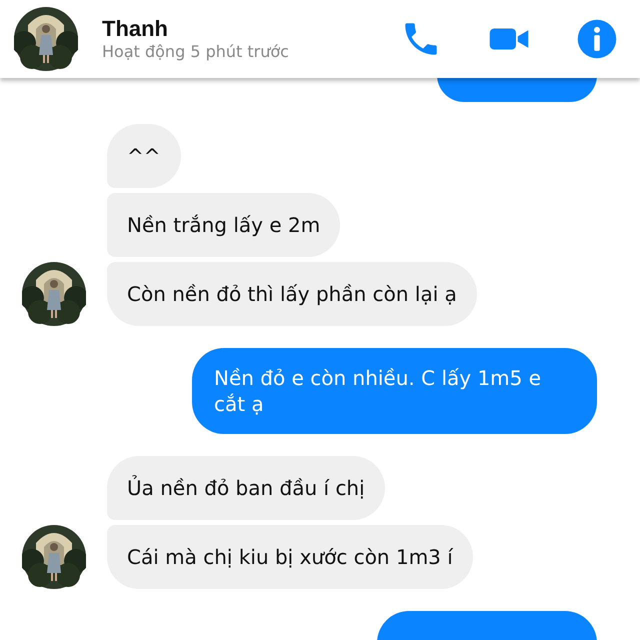 The height and width of the screenshot is (640, 640). Describe the element at coordinates (46, 39) in the screenshot. I see `avatar` at that location.